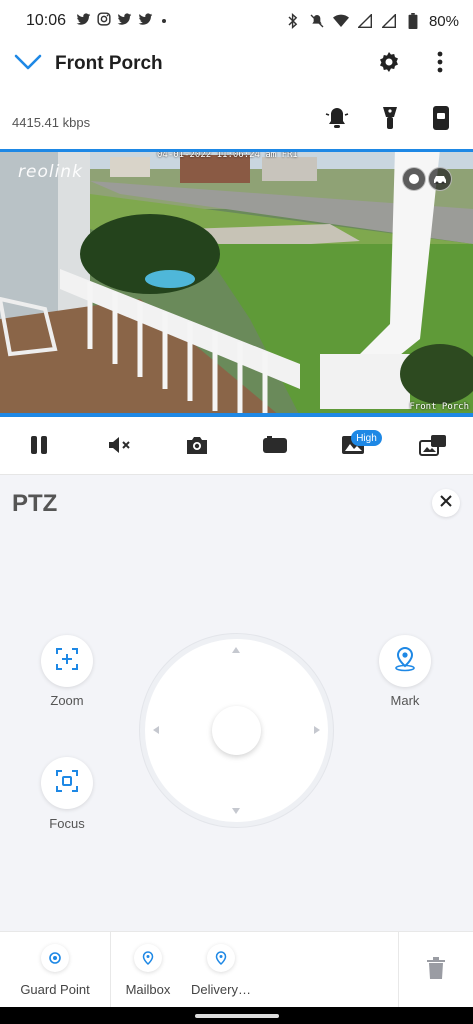 Image resolution: width=473 pixels, height=1024 pixels. What do you see at coordinates (236, 650) in the screenshot?
I see `arrow-up-icon` at bounding box center [236, 650].